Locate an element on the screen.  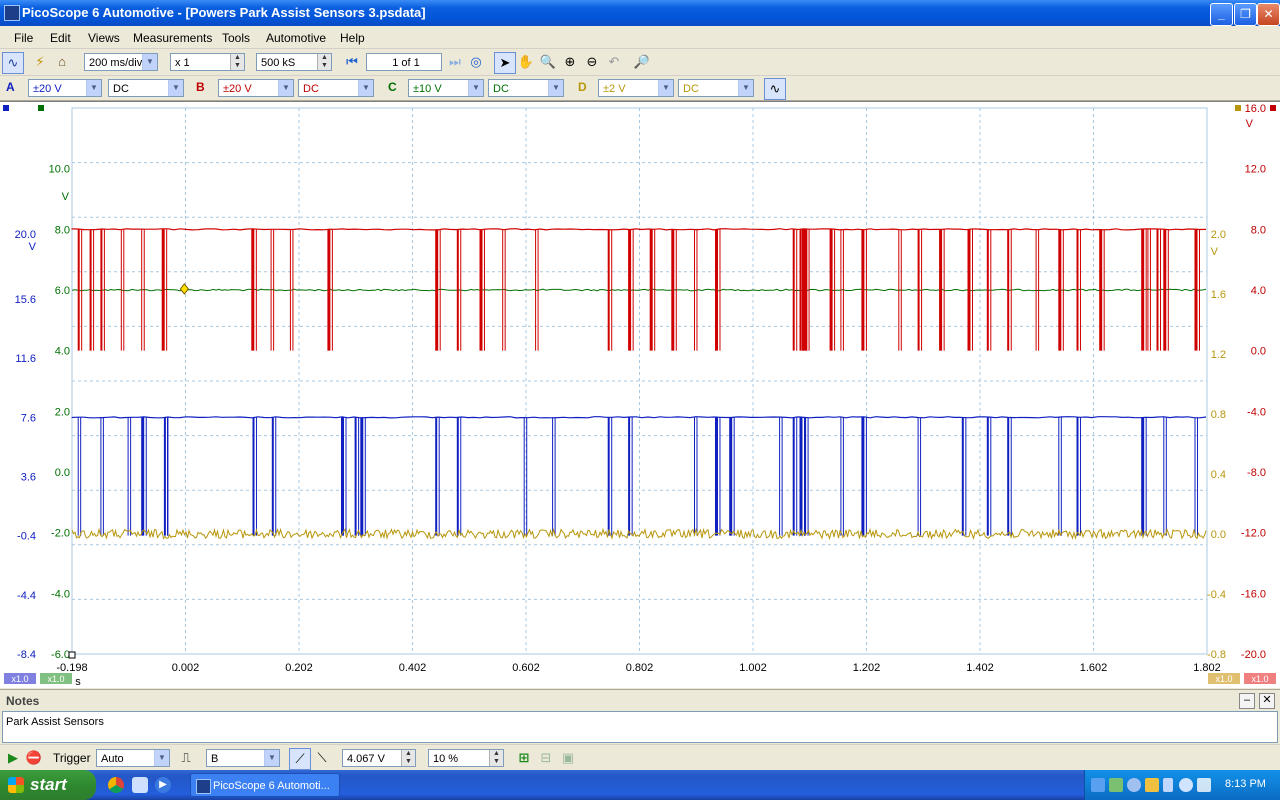
pretrigger-spinner: 10 % ▲ ▼ is located at coordinates (466, 758).